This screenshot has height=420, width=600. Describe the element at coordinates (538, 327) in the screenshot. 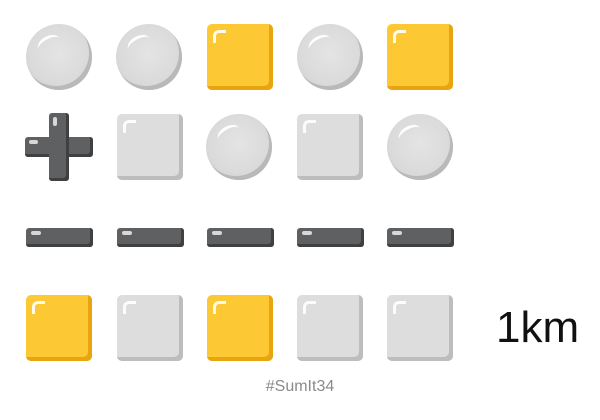

I see `result-text: 1km` at that location.